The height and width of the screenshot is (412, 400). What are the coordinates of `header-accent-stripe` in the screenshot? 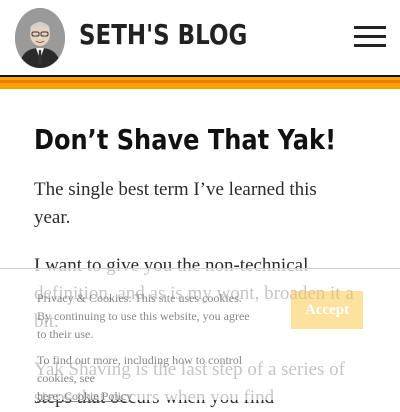 It's located at (200, 83).